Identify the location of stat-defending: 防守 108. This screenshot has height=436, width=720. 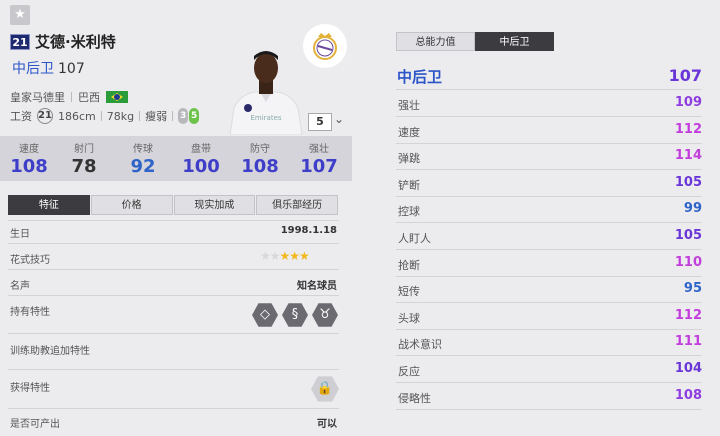
(260, 156).